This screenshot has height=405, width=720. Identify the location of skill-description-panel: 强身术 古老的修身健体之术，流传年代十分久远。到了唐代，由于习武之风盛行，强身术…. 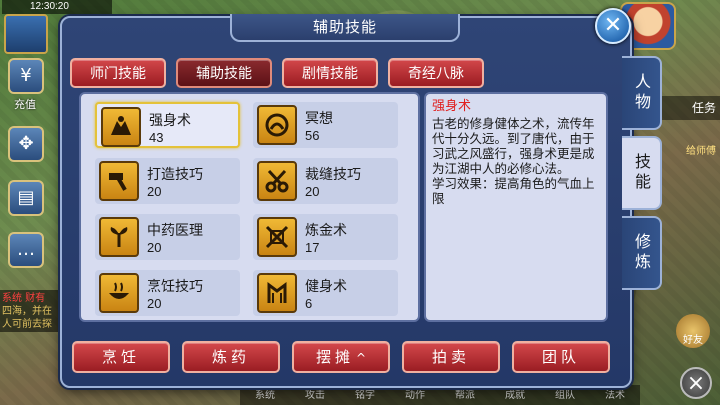
(516, 207).